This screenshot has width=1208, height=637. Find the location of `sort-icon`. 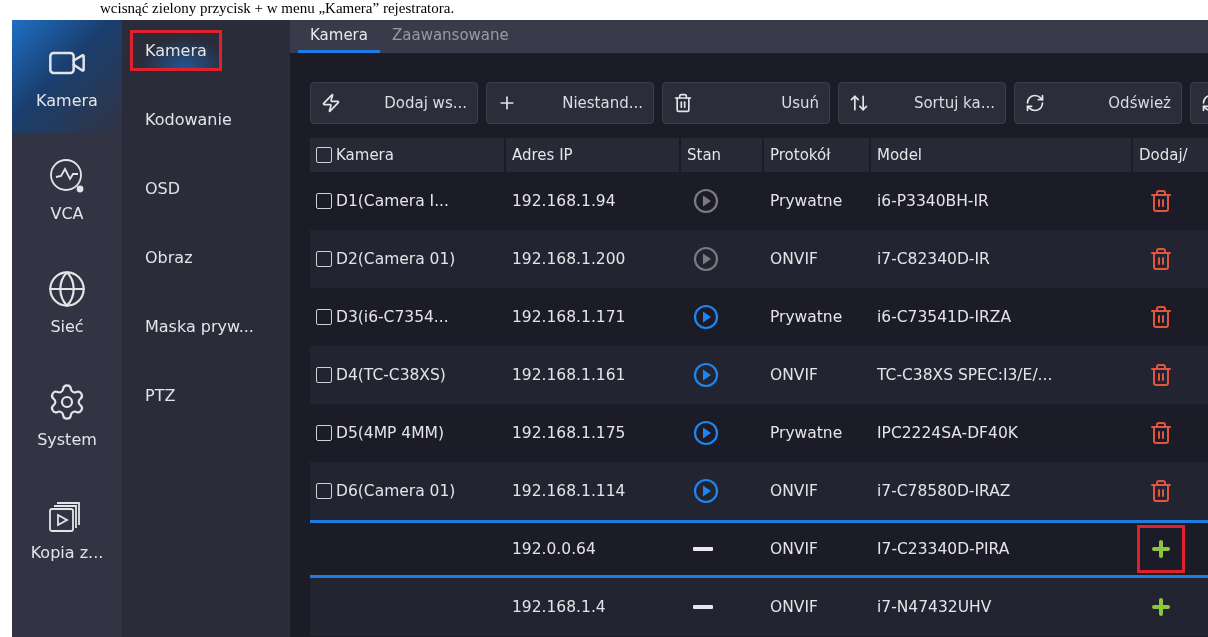

sort-icon is located at coordinates (859, 103).